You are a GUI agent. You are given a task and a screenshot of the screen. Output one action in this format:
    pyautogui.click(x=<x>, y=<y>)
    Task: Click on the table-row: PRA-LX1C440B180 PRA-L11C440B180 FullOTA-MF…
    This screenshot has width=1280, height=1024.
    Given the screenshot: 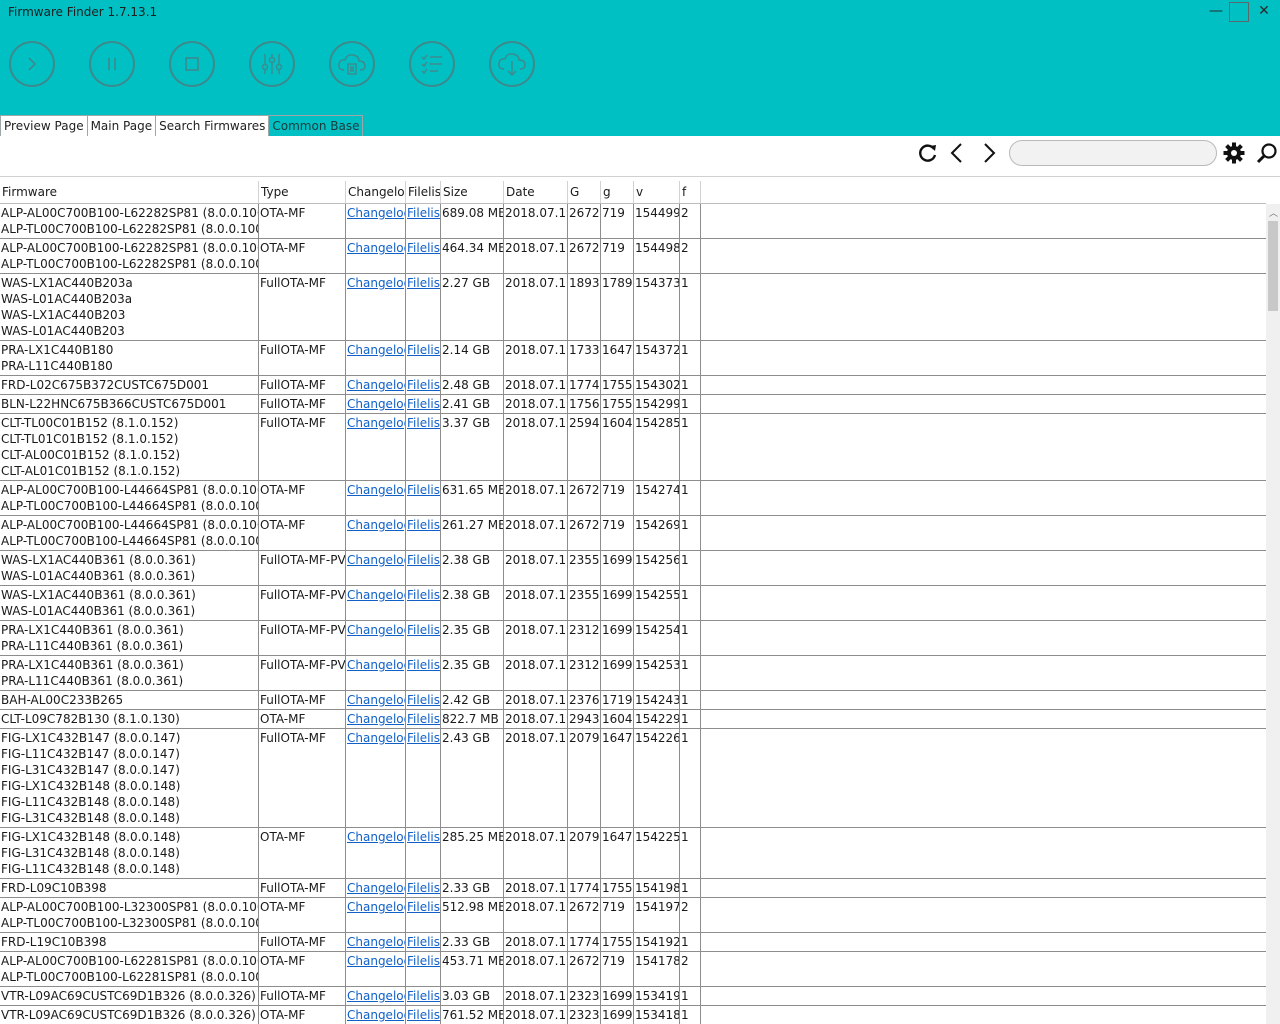 What is the action you would take?
    pyautogui.click(x=633, y=358)
    